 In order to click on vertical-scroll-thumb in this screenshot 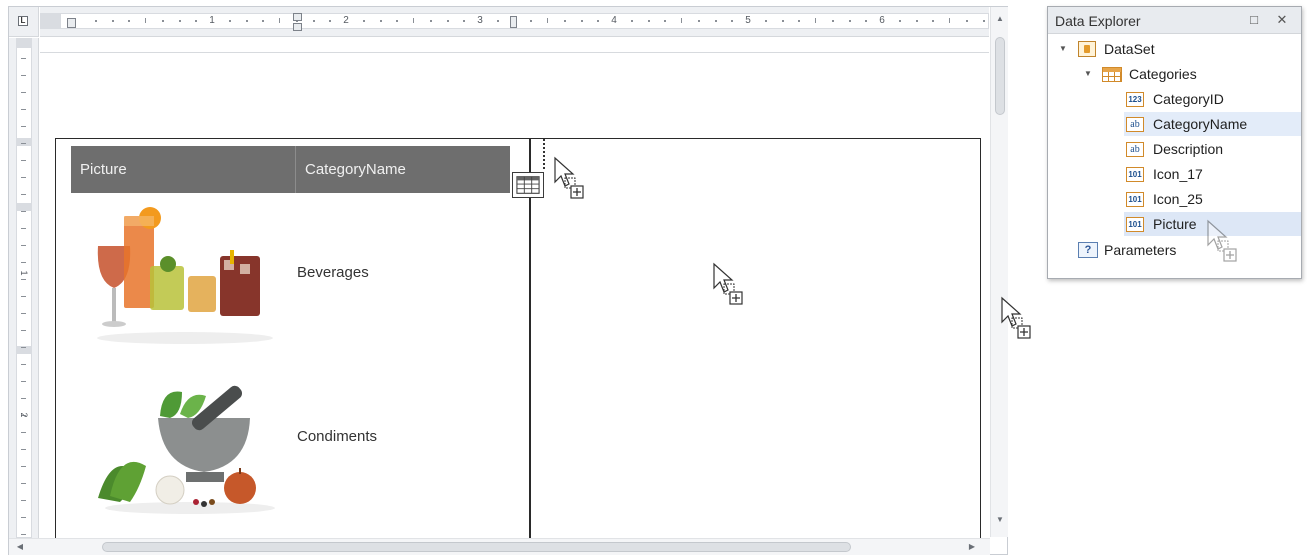, I will do `click(1000, 76)`.